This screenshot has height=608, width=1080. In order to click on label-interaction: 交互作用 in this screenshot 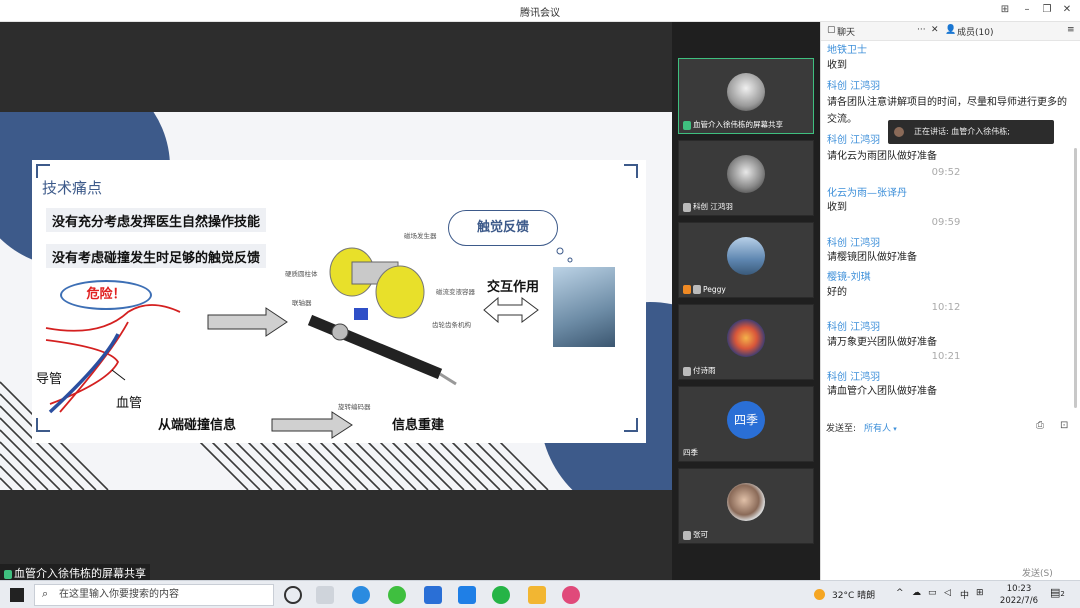, I will do `click(513, 287)`.